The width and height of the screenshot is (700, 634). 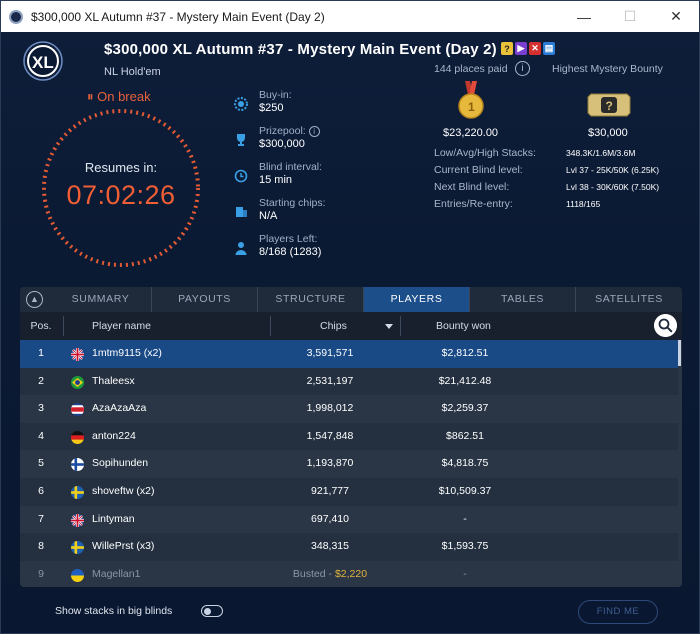 I want to click on prizepool-label-text: Prizepool:, so click(x=282, y=131).